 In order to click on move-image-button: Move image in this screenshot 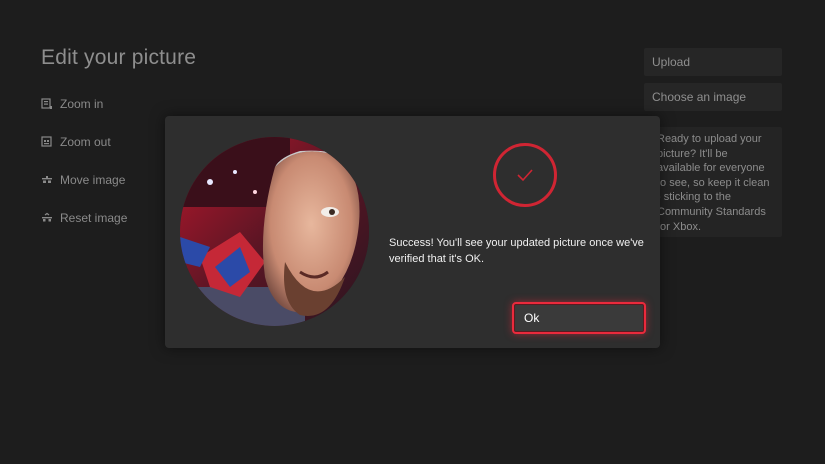, I will do `click(84, 180)`.